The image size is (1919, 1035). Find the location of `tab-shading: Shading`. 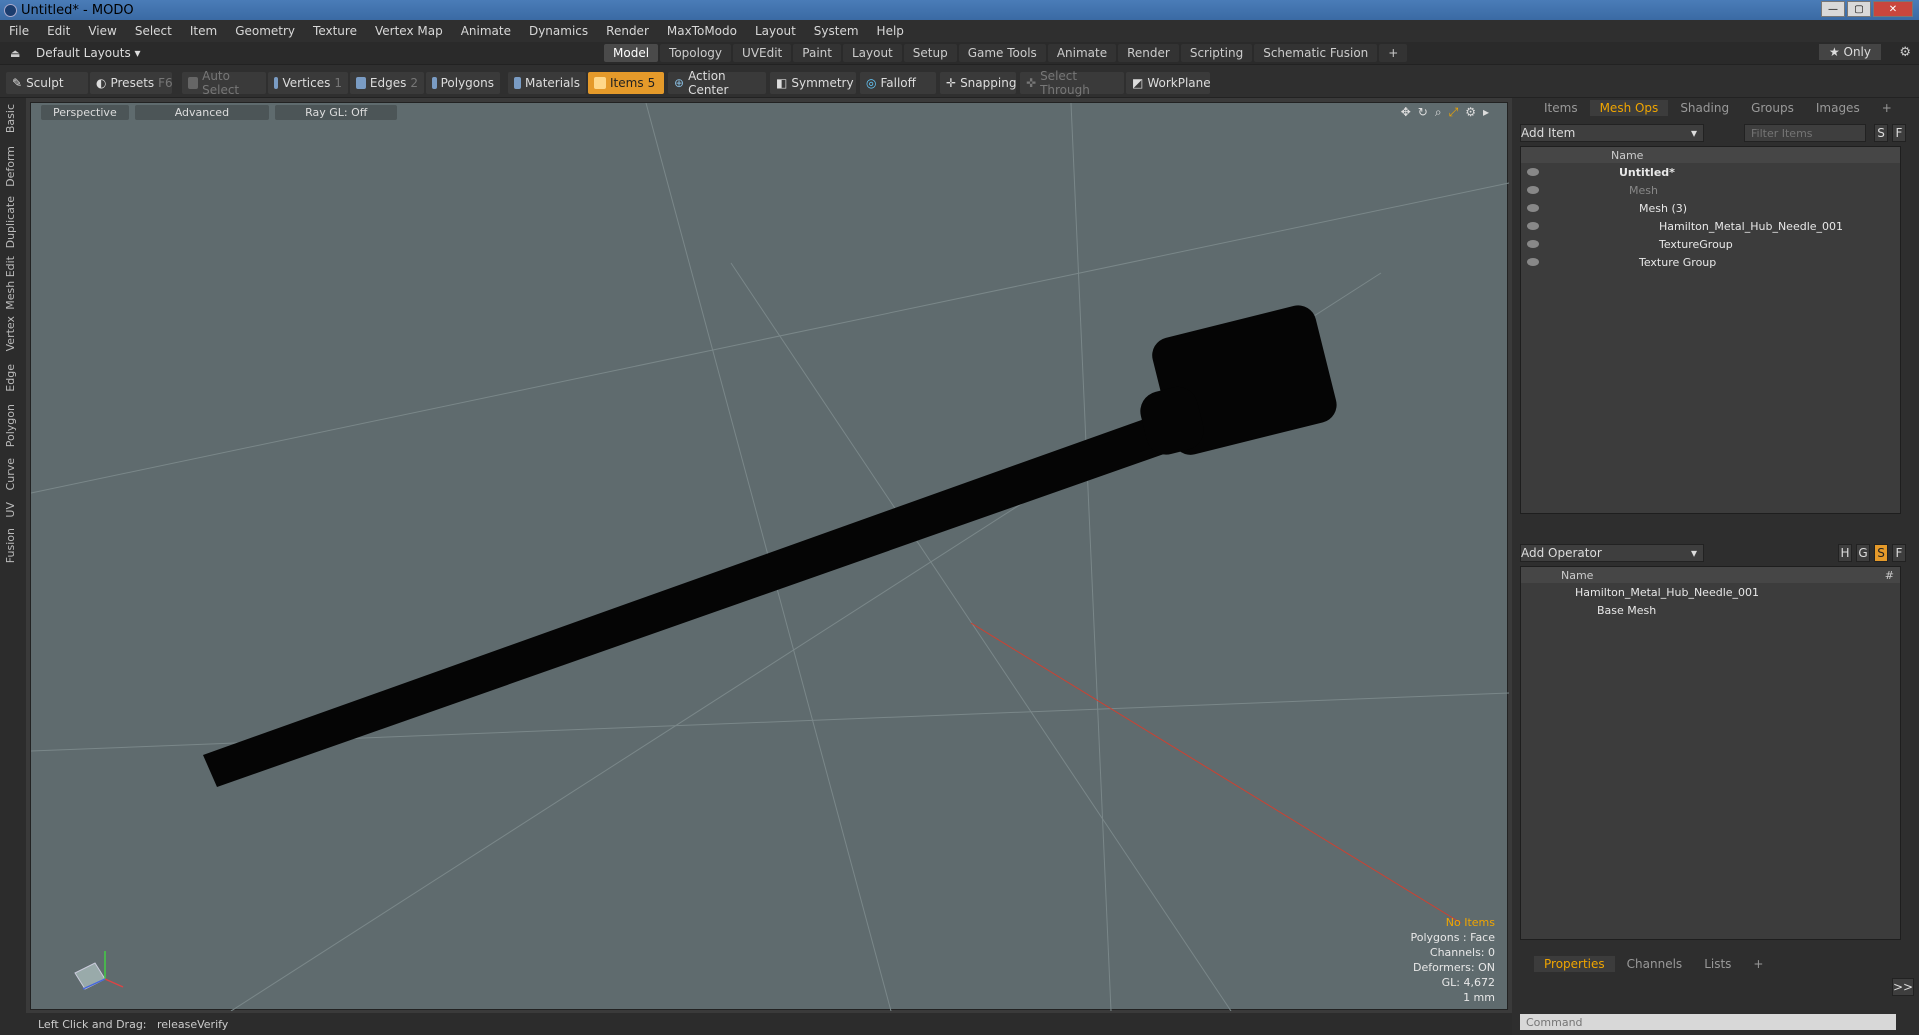

tab-shading: Shading is located at coordinates (1704, 108).